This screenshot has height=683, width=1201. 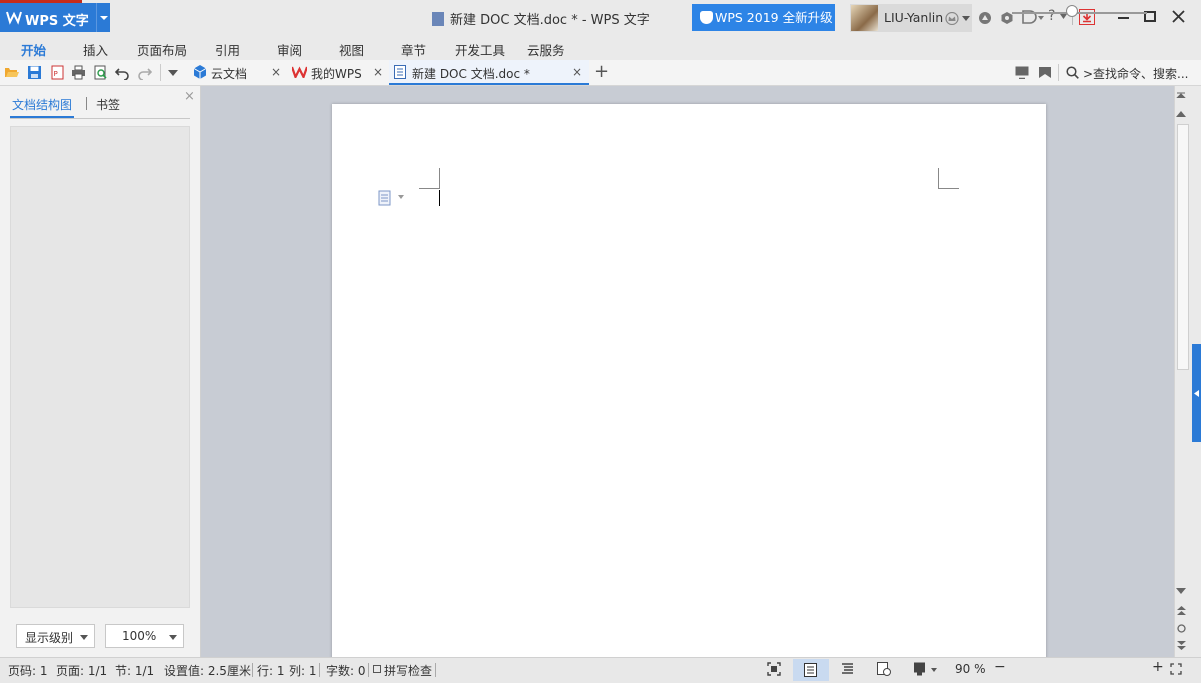 I want to click on outline-view-icon, so click(x=847, y=669).